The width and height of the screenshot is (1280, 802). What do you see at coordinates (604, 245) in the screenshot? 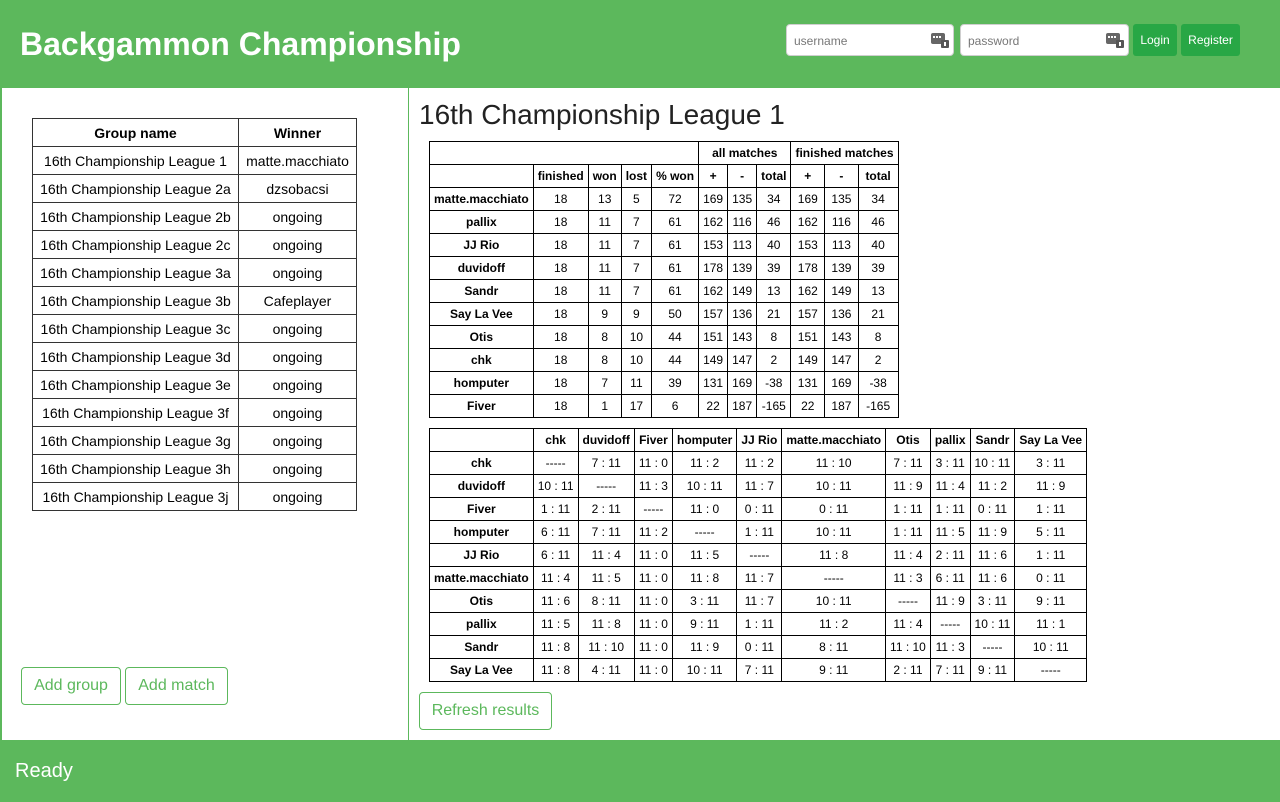
I see `stat-cell: 11` at bounding box center [604, 245].